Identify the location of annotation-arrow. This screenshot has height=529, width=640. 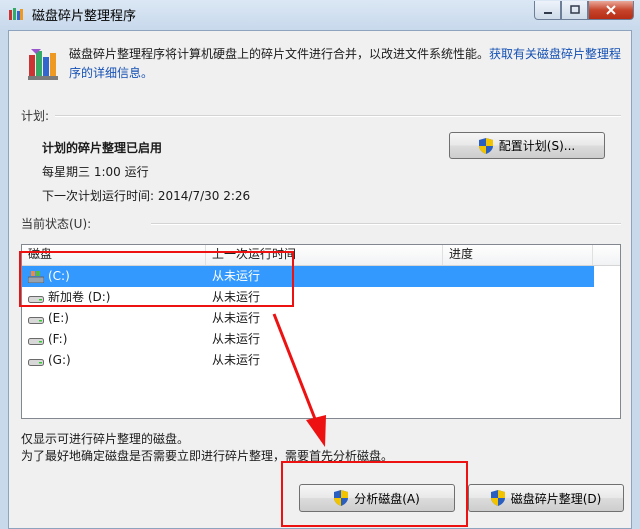
(299, 380).